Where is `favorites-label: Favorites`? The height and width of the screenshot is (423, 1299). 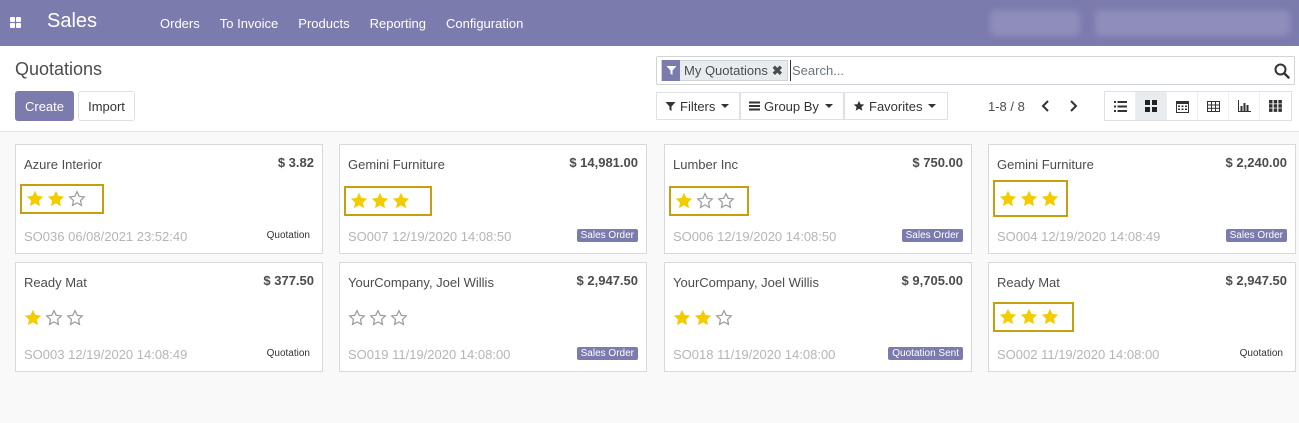 favorites-label: Favorites is located at coordinates (896, 106).